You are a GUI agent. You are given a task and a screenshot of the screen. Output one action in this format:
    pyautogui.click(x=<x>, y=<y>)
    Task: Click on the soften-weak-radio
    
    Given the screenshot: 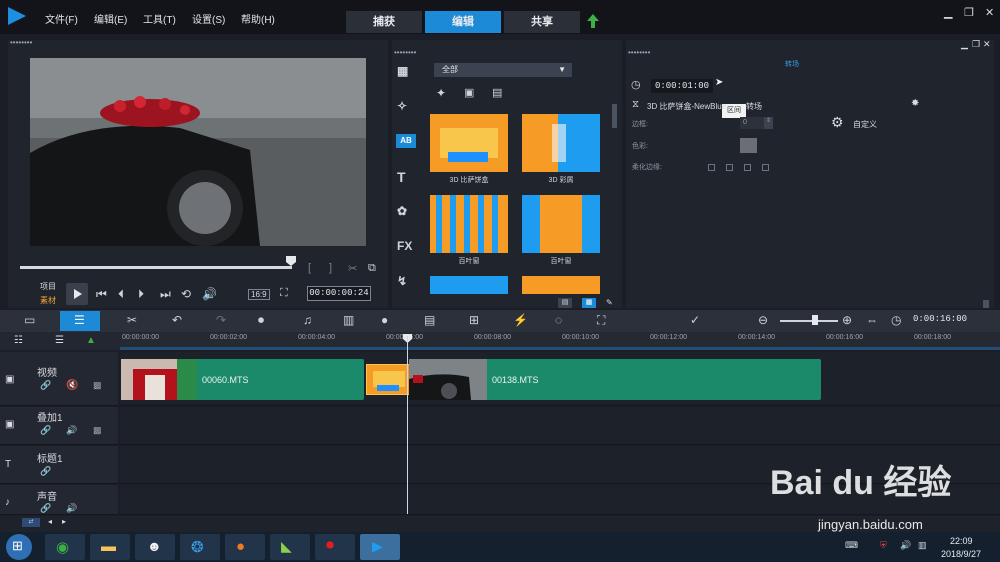 What is the action you would take?
    pyautogui.click(x=729, y=167)
    